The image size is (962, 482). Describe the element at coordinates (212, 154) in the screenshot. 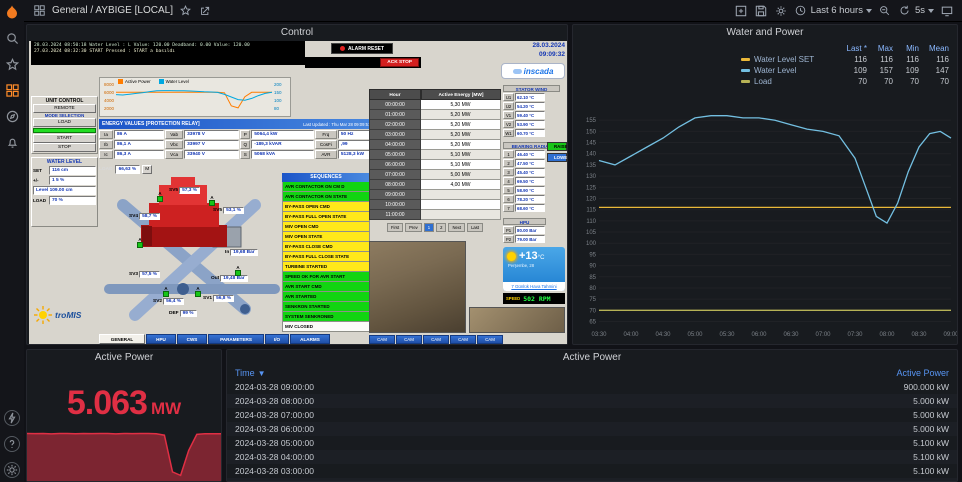

I see `energy-value: 33940 V` at that location.